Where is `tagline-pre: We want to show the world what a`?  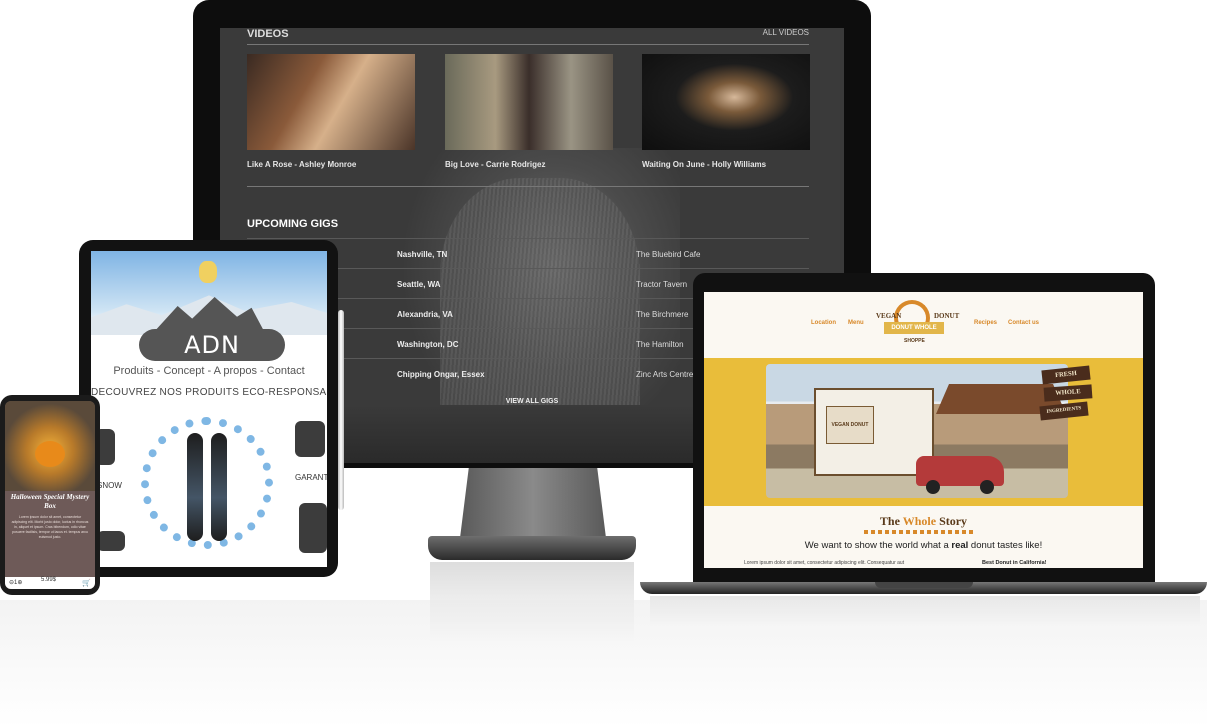
tagline-pre: We want to show the world what a is located at coordinates (878, 545).